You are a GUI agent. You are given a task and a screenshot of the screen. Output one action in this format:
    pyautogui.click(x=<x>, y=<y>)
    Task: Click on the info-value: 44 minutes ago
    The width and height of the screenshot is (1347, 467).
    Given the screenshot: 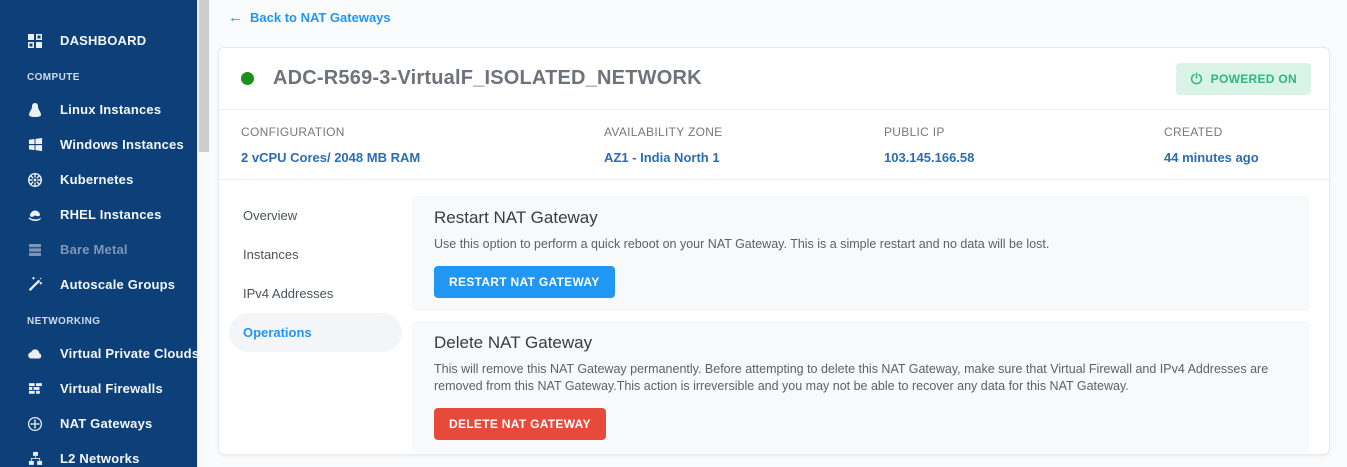 What is the action you would take?
    pyautogui.click(x=1211, y=157)
    